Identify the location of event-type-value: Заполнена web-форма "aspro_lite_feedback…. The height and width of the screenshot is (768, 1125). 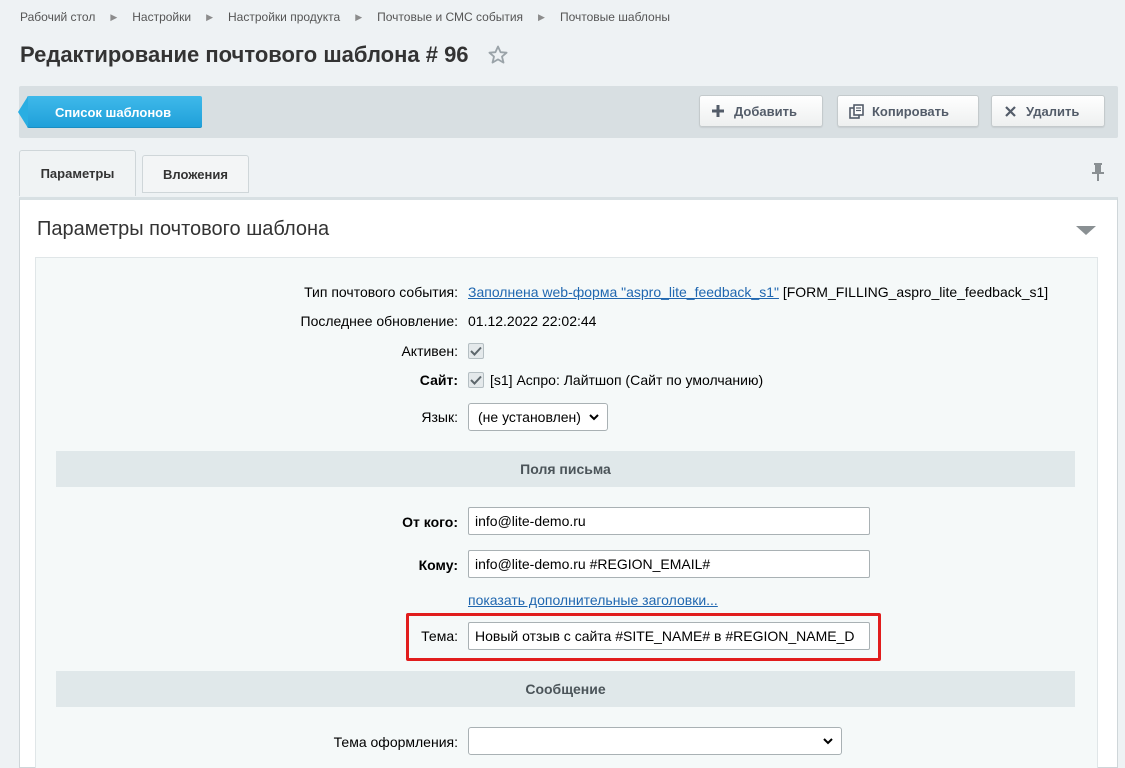
(758, 292).